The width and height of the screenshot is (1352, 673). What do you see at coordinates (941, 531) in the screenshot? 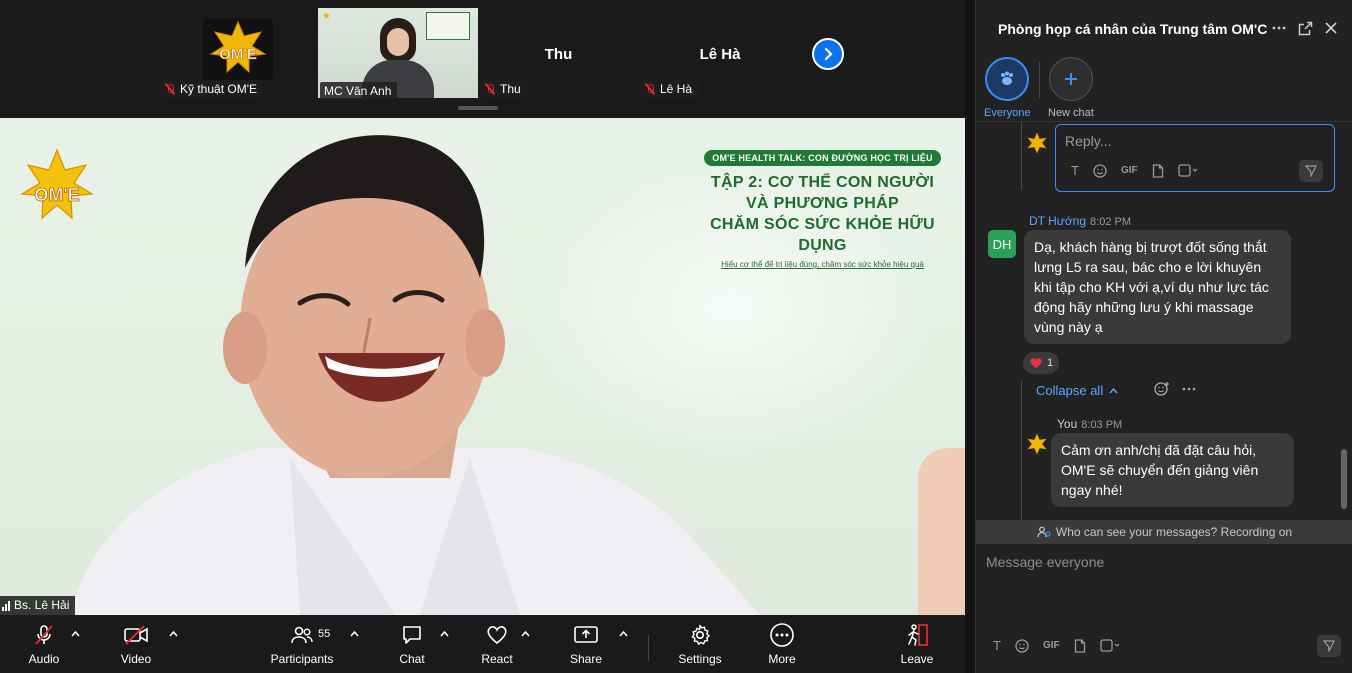
I see `speaker-hand` at bounding box center [941, 531].